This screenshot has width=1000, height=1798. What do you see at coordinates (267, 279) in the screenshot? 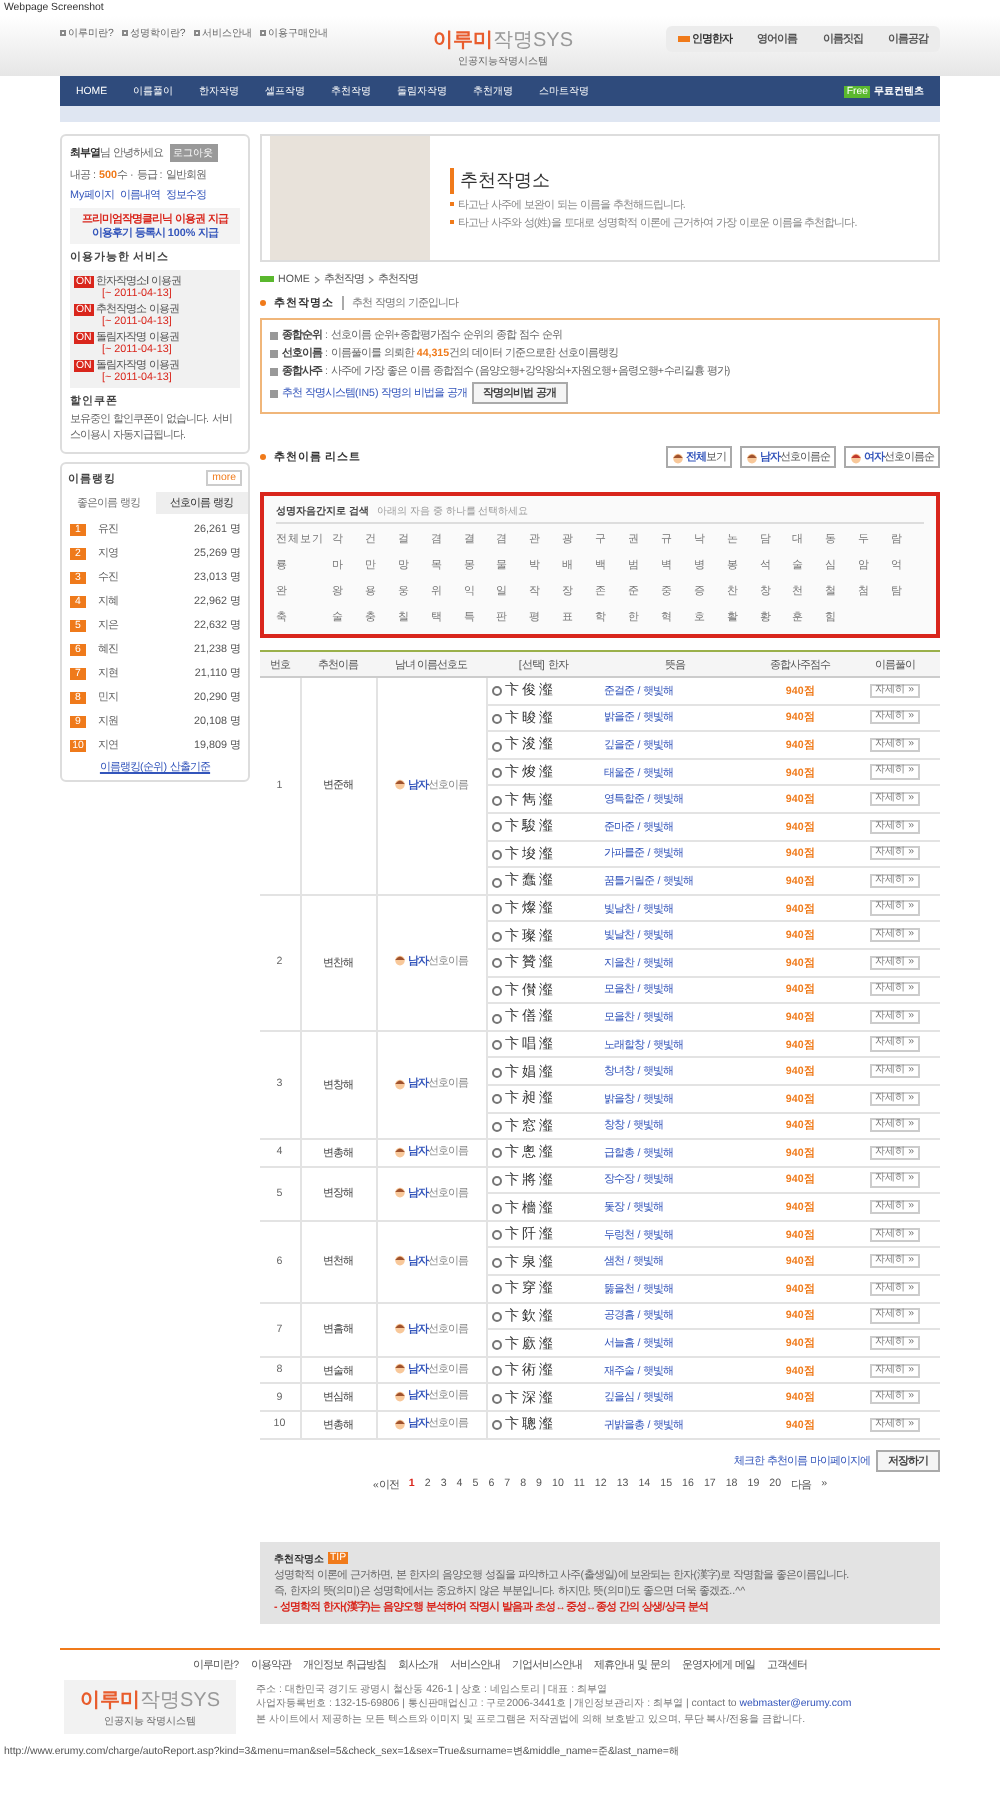
I see `home-icon` at bounding box center [267, 279].